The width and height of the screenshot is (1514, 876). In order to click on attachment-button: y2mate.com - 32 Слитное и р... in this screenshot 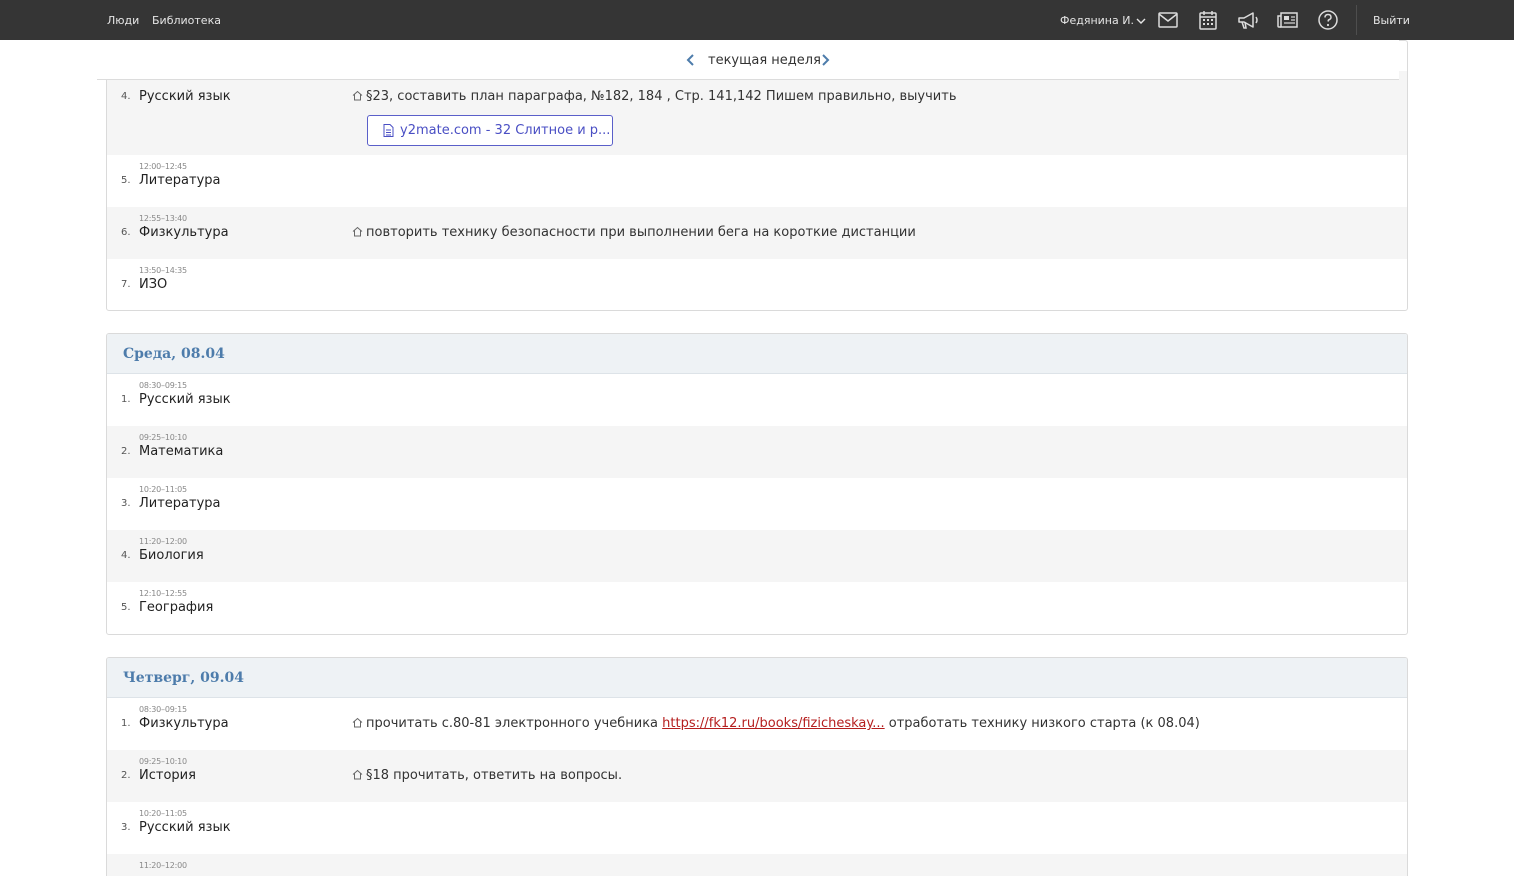, I will do `click(490, 130)`.